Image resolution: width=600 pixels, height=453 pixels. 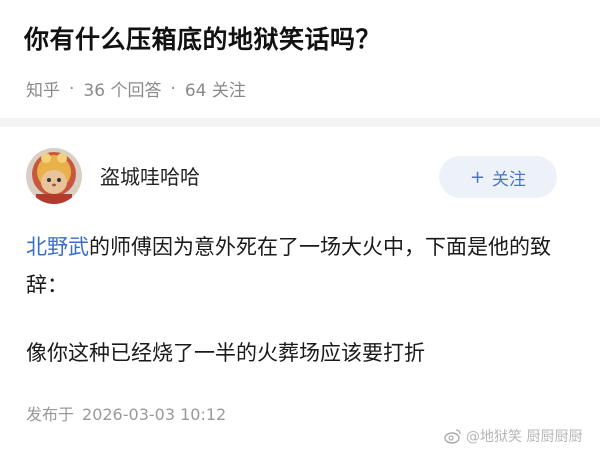 What do you see at coordinates (203, 39) in the screenshot?
I see `question-title: 你有什么压箱底的地狱笑话吗？` at bounding box center [203, 39].